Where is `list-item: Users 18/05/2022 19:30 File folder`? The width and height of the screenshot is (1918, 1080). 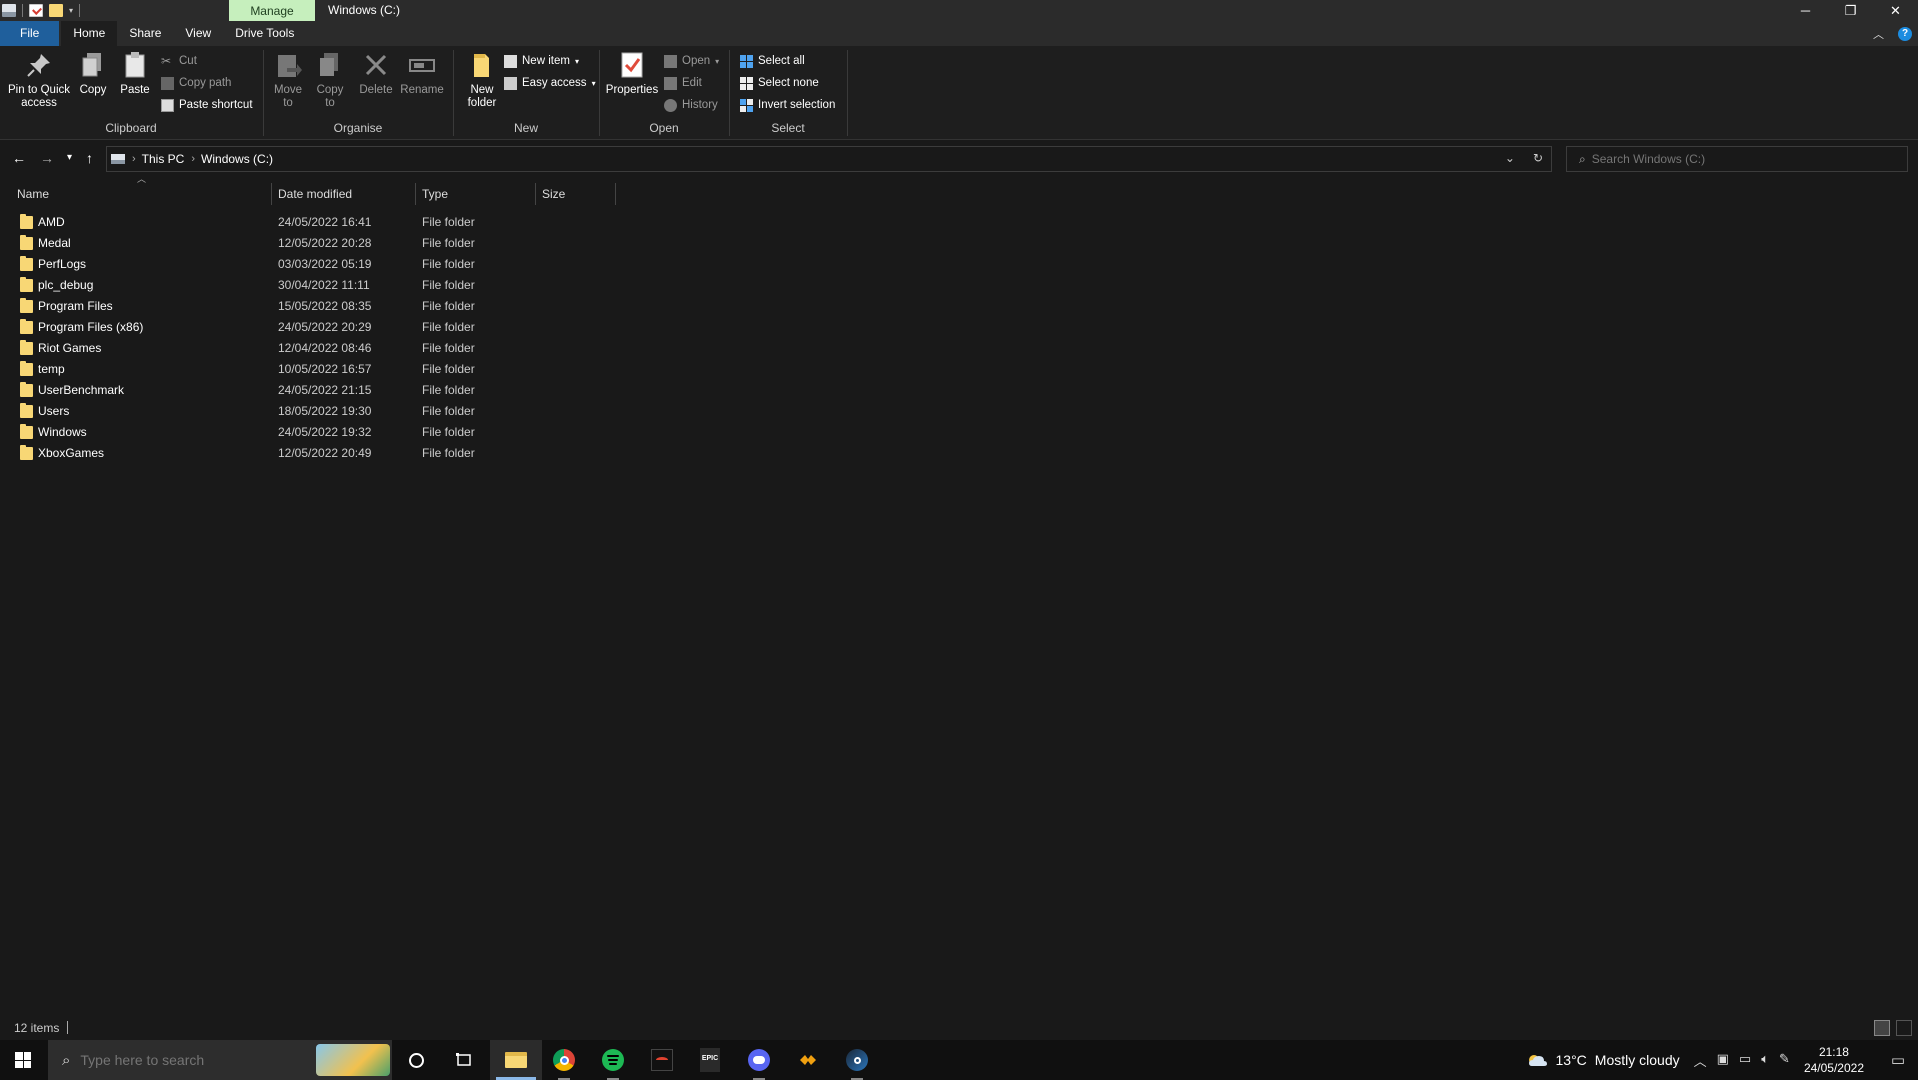
list-item: Users 18/05/2022 19:30 File folder is located at coordinates (310, 411).